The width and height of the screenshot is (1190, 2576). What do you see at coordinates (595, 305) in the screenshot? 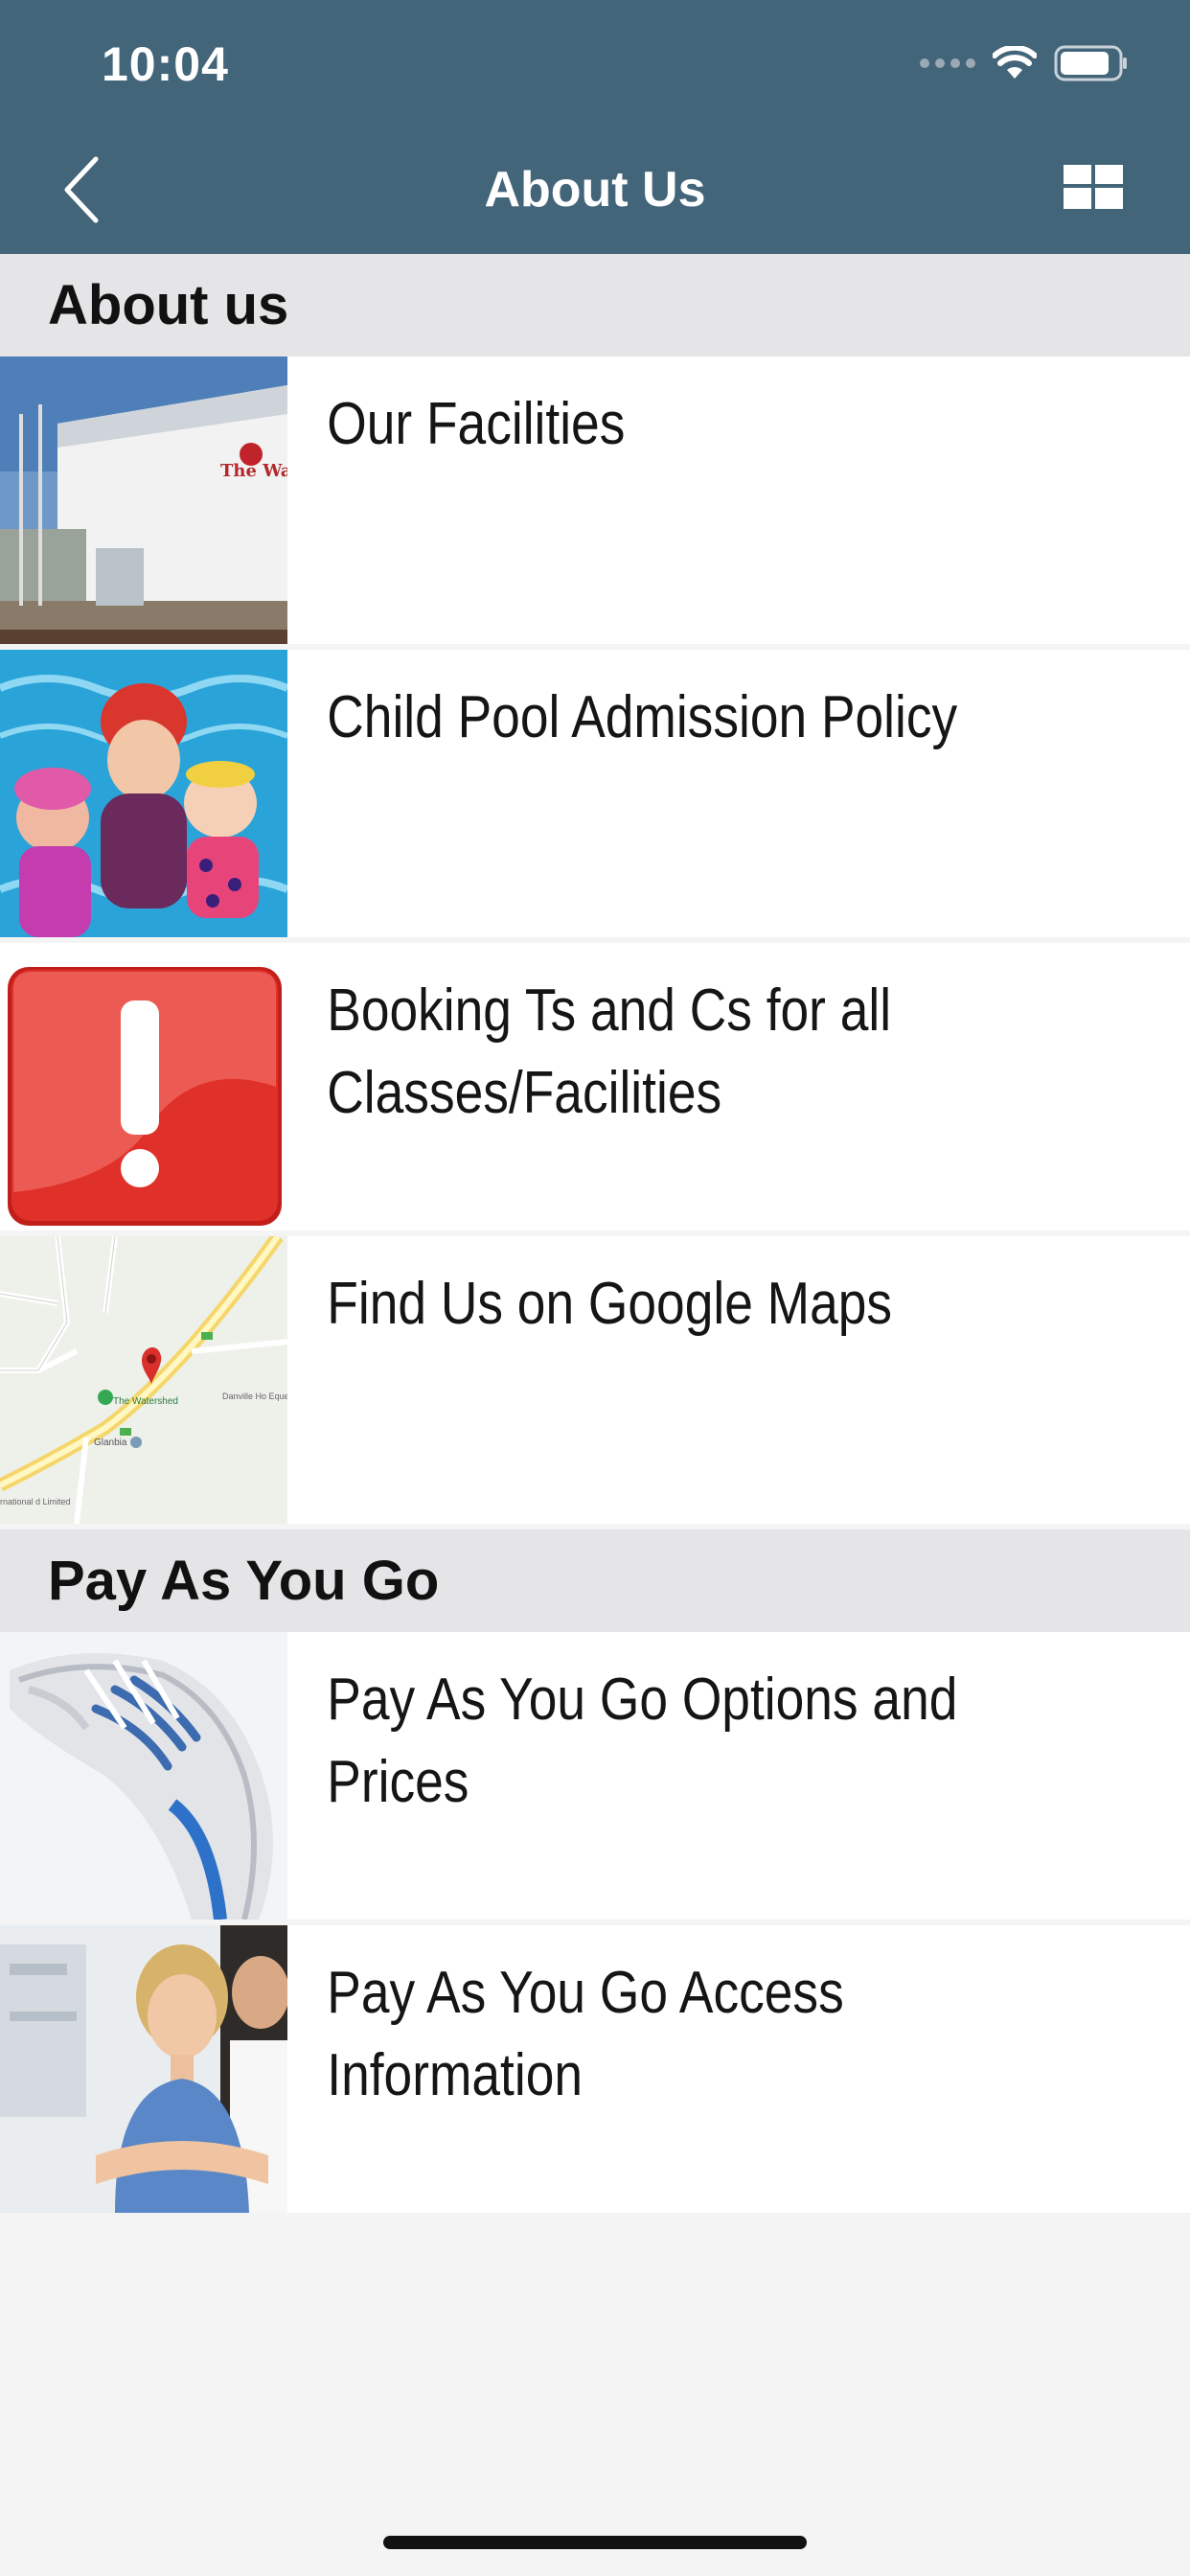
I see `section-header-about-us: About us` at bounding box center [595, 305].